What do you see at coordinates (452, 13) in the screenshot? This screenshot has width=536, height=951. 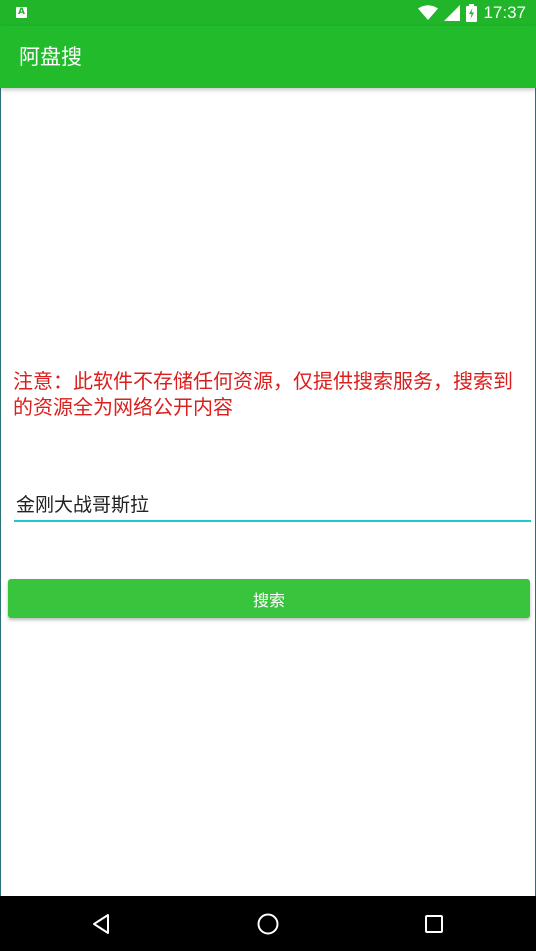 I see `signal-icon` at bounding box center [452, 13].